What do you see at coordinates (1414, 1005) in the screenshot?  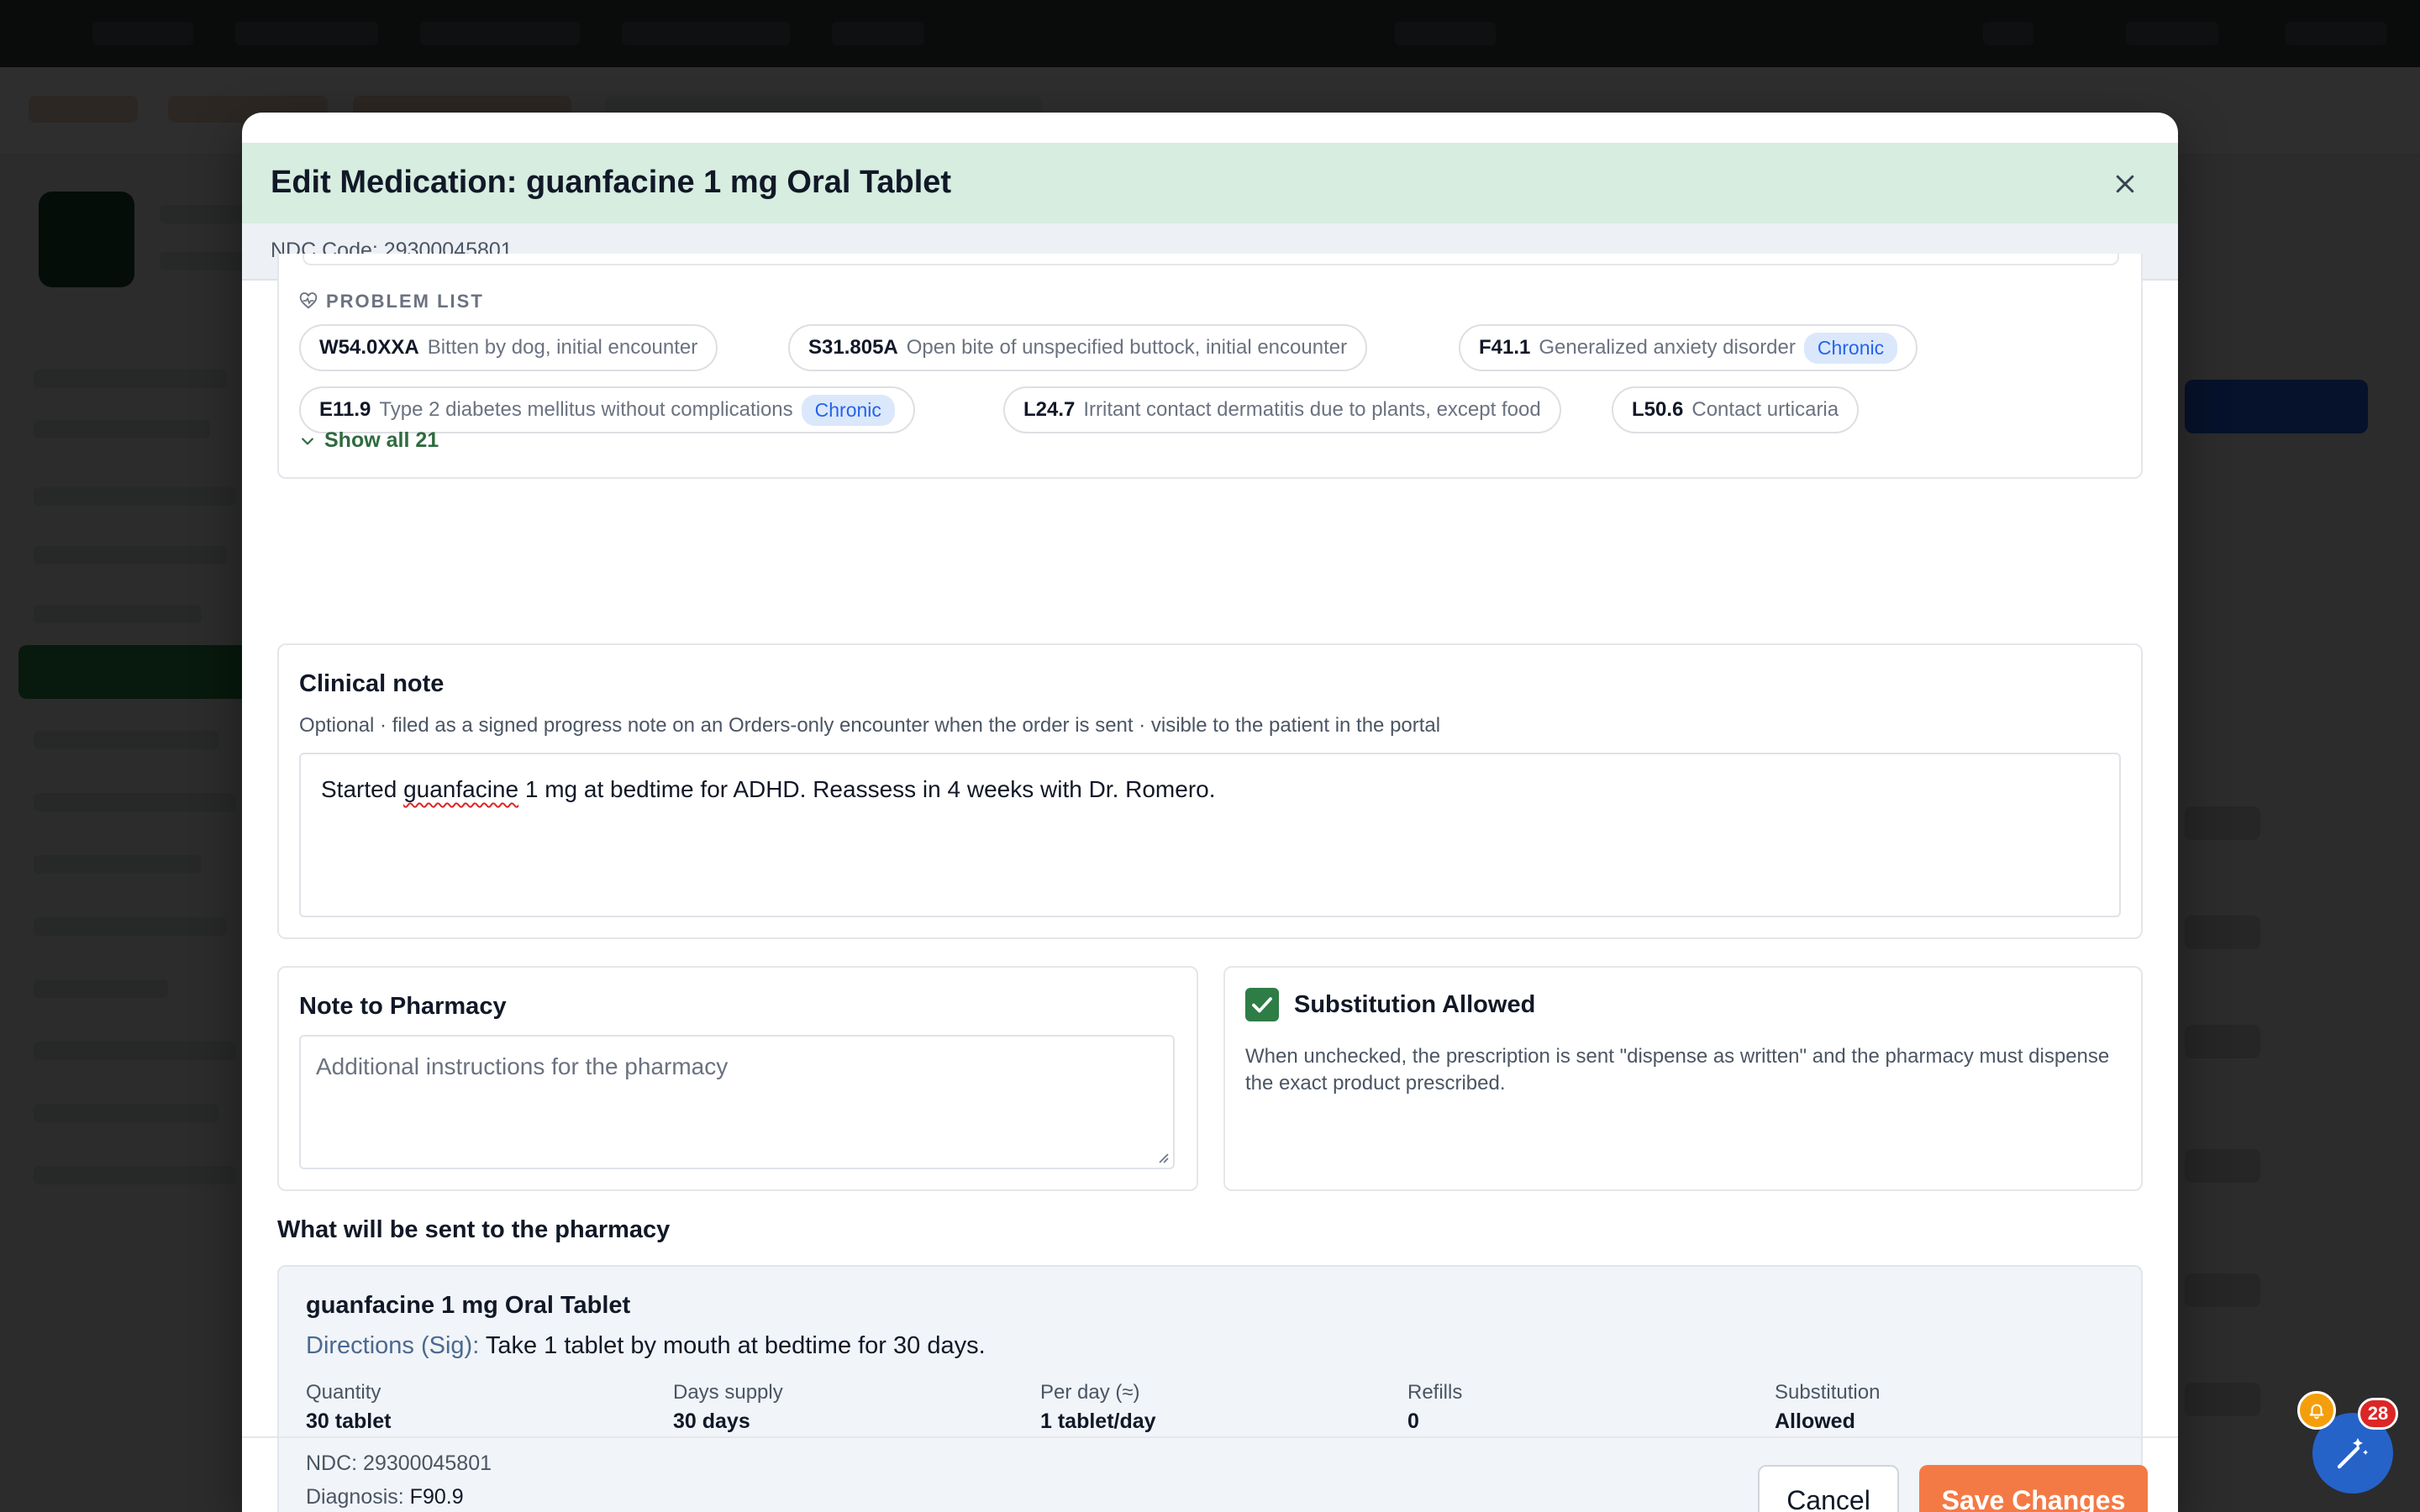 I see `substitution-label: Substitution Allowed` at bounding box center [1414, 1005].